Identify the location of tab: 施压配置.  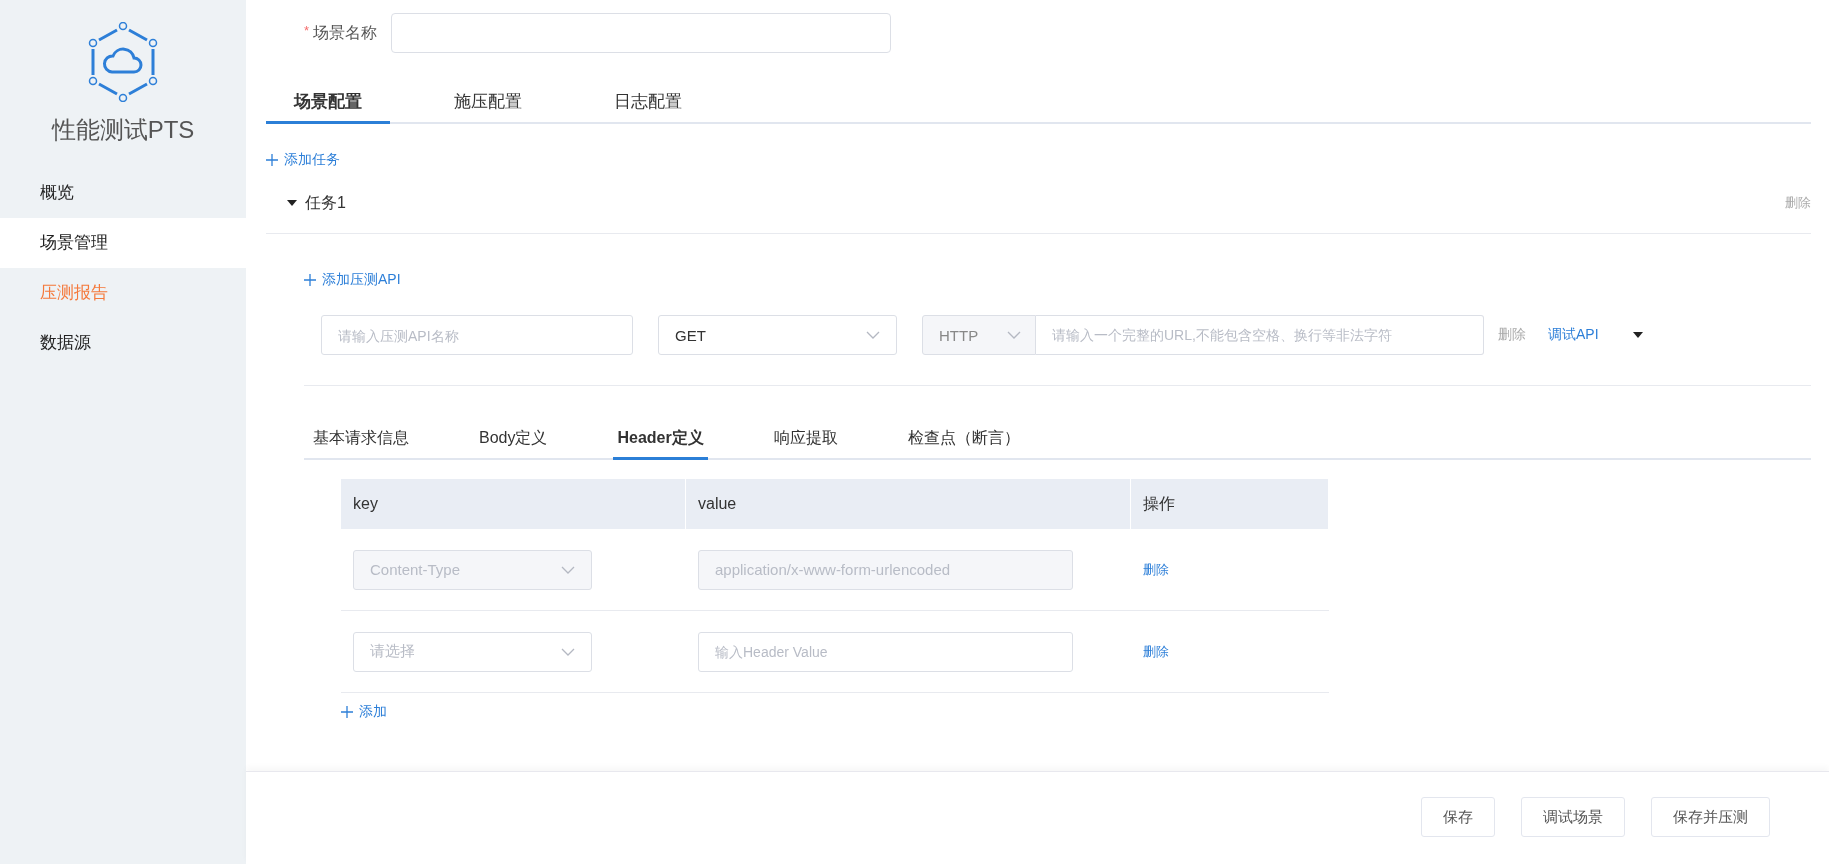
(488, 102).